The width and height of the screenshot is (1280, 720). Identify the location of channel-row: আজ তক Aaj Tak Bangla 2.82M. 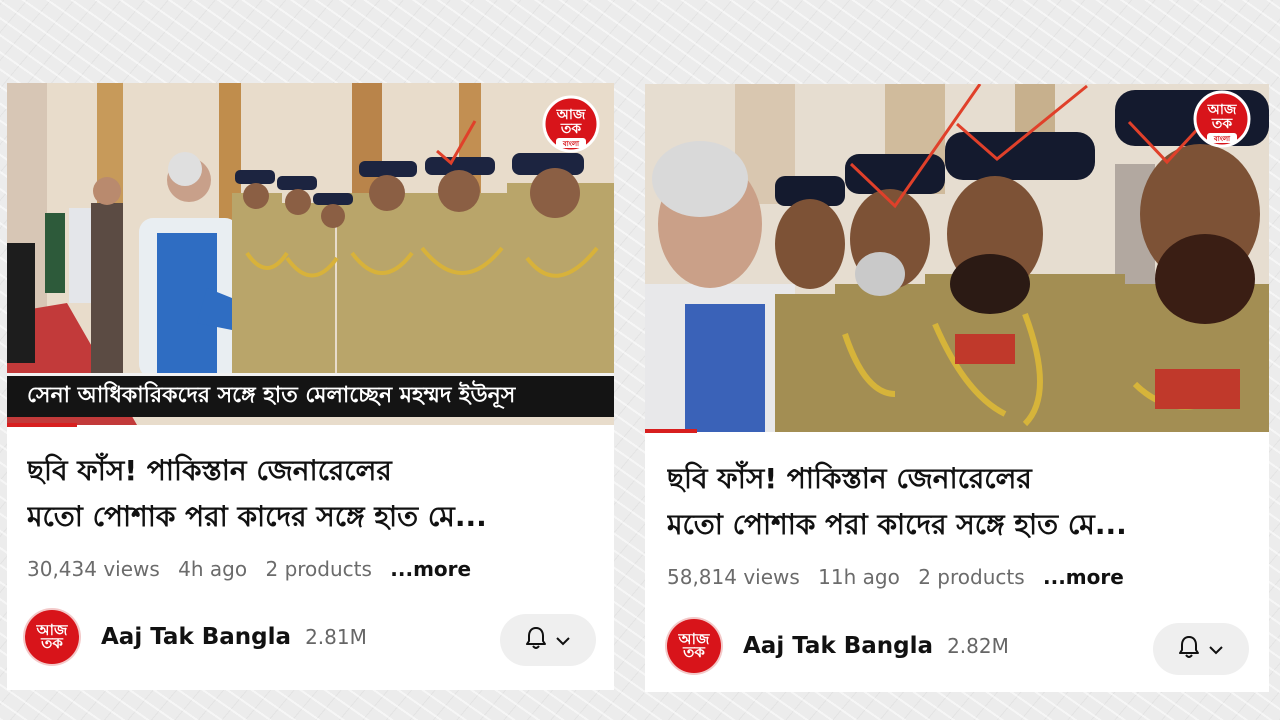
(838, 646).